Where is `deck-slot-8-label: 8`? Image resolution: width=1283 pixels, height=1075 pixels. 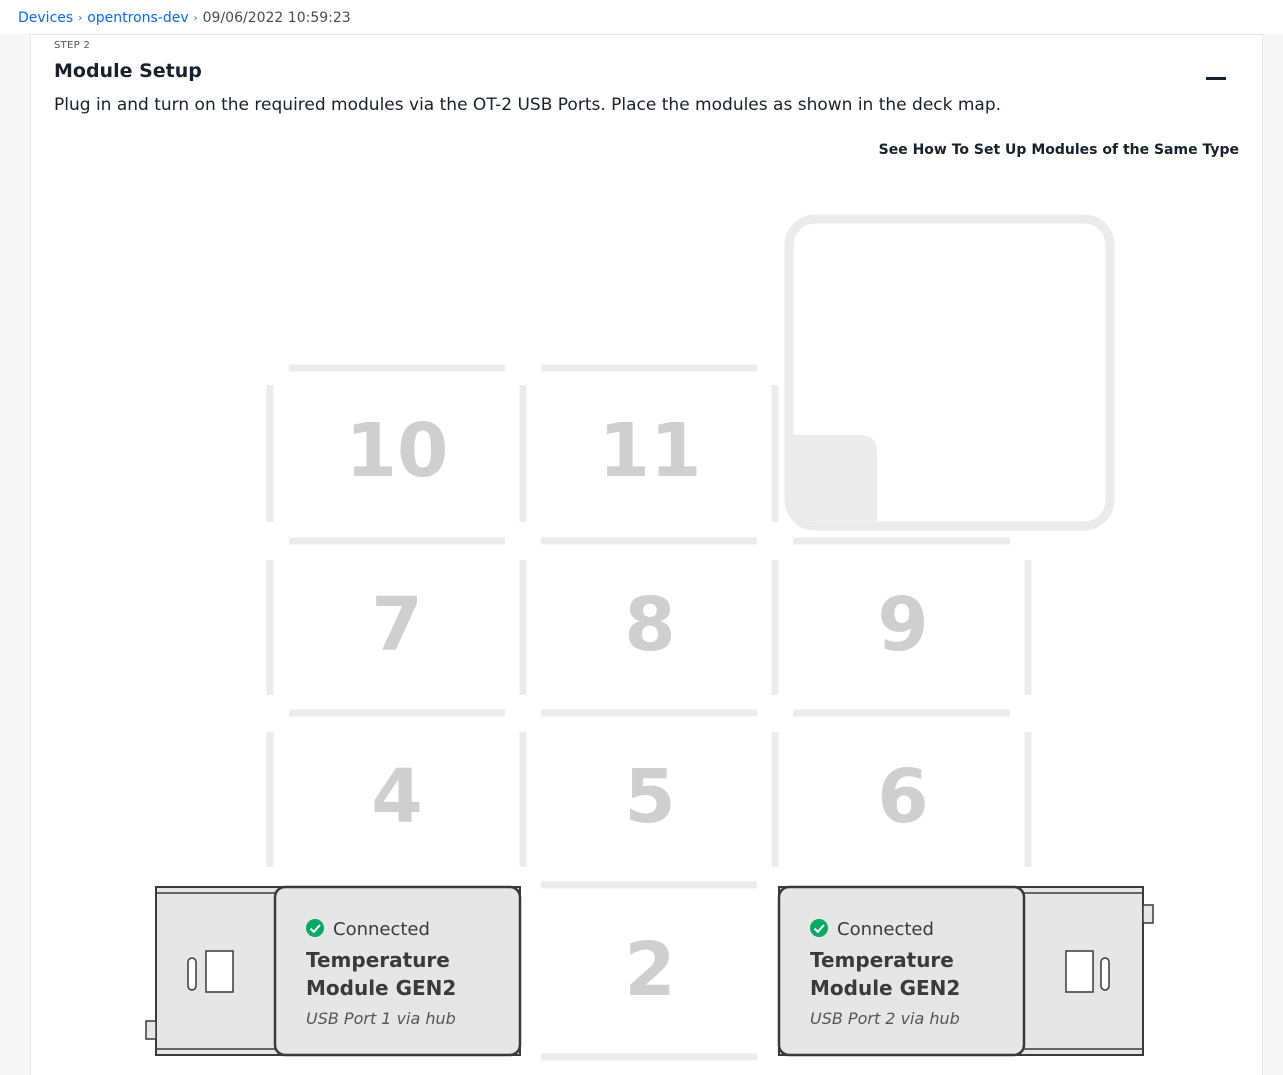 deck-slot-8-label: 8 is located at coordinates (650, 625).